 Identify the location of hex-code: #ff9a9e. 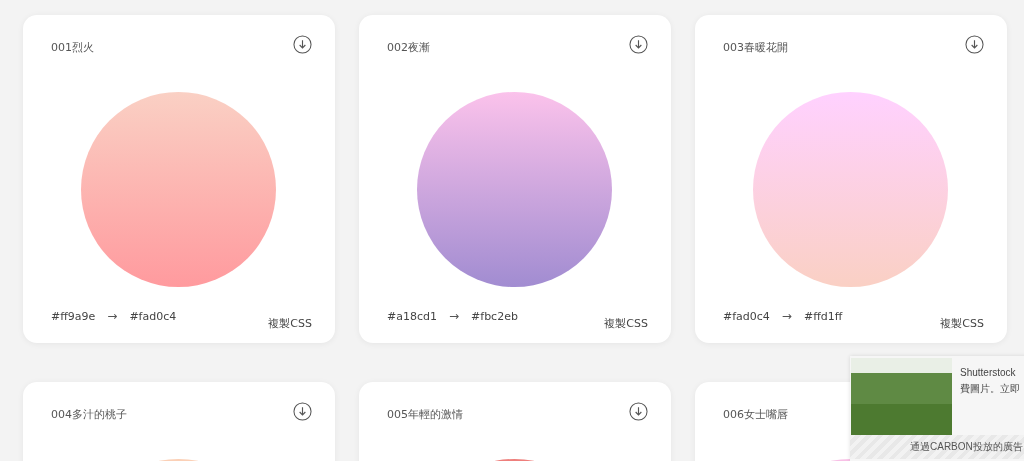
(73, 316).